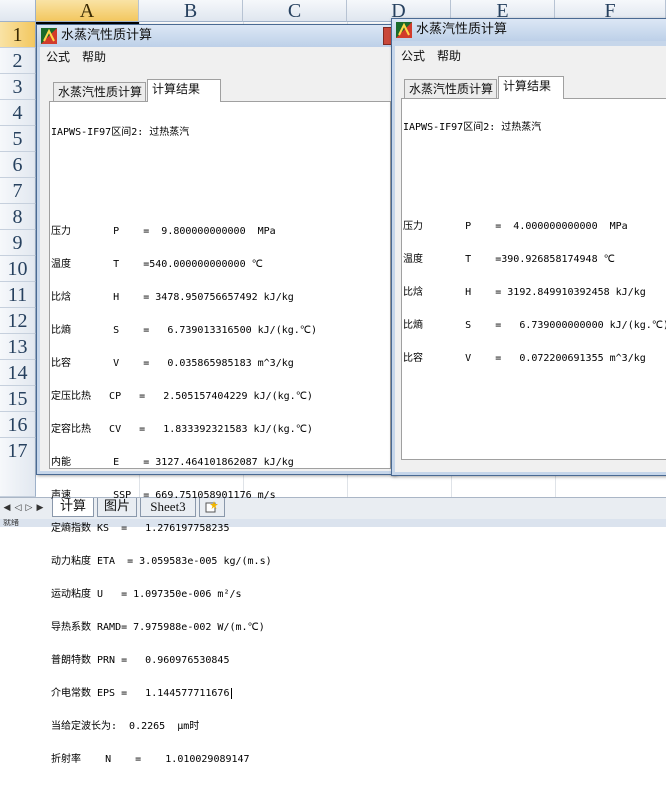 This screenshot has height=787, width=666. Describe the element at coordinates (140, 693) in the screenshot. I see `result-line: 介电常数 EPS = 1.144577711676` at that location.